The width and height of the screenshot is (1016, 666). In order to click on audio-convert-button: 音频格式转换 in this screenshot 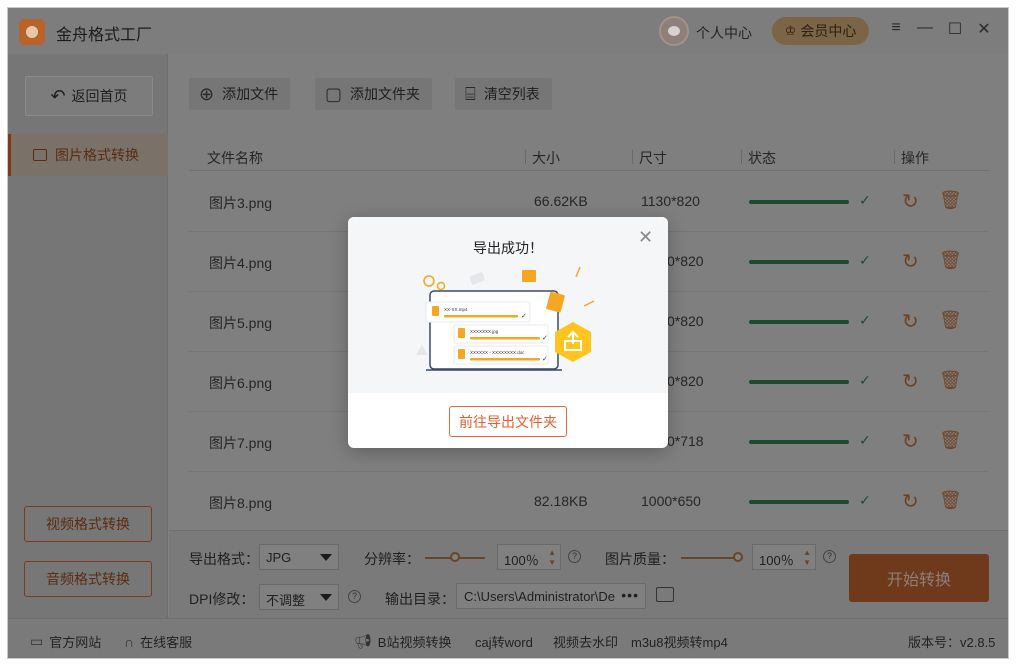, I will do `click(88, 579)`.